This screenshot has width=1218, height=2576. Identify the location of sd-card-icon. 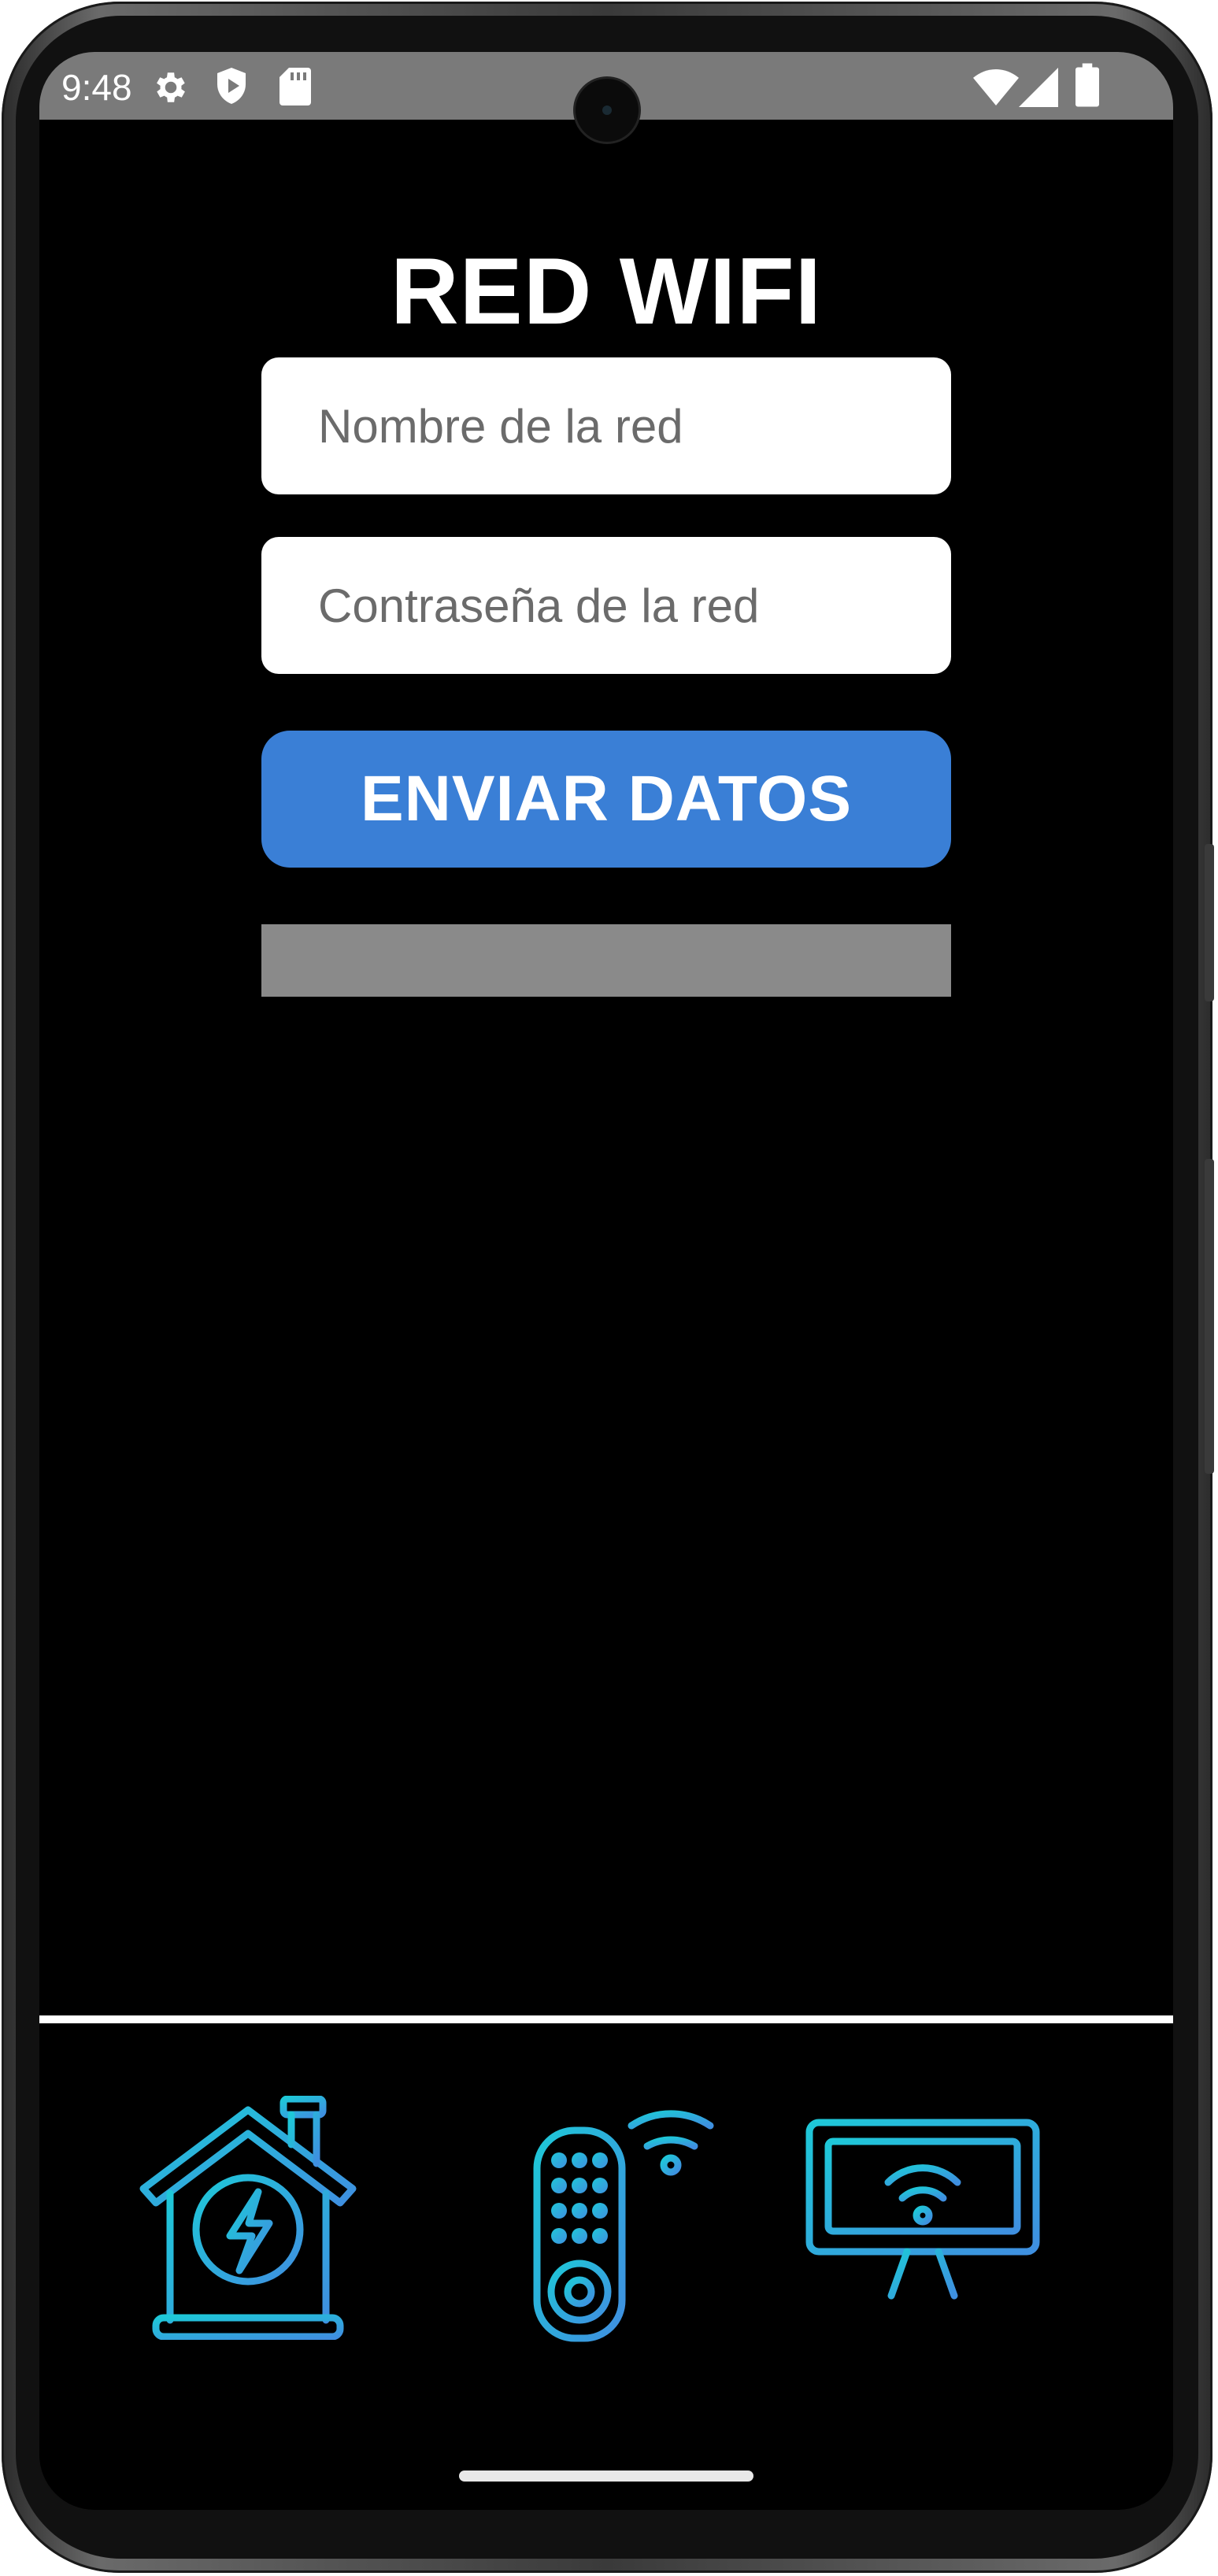
(295, 86).